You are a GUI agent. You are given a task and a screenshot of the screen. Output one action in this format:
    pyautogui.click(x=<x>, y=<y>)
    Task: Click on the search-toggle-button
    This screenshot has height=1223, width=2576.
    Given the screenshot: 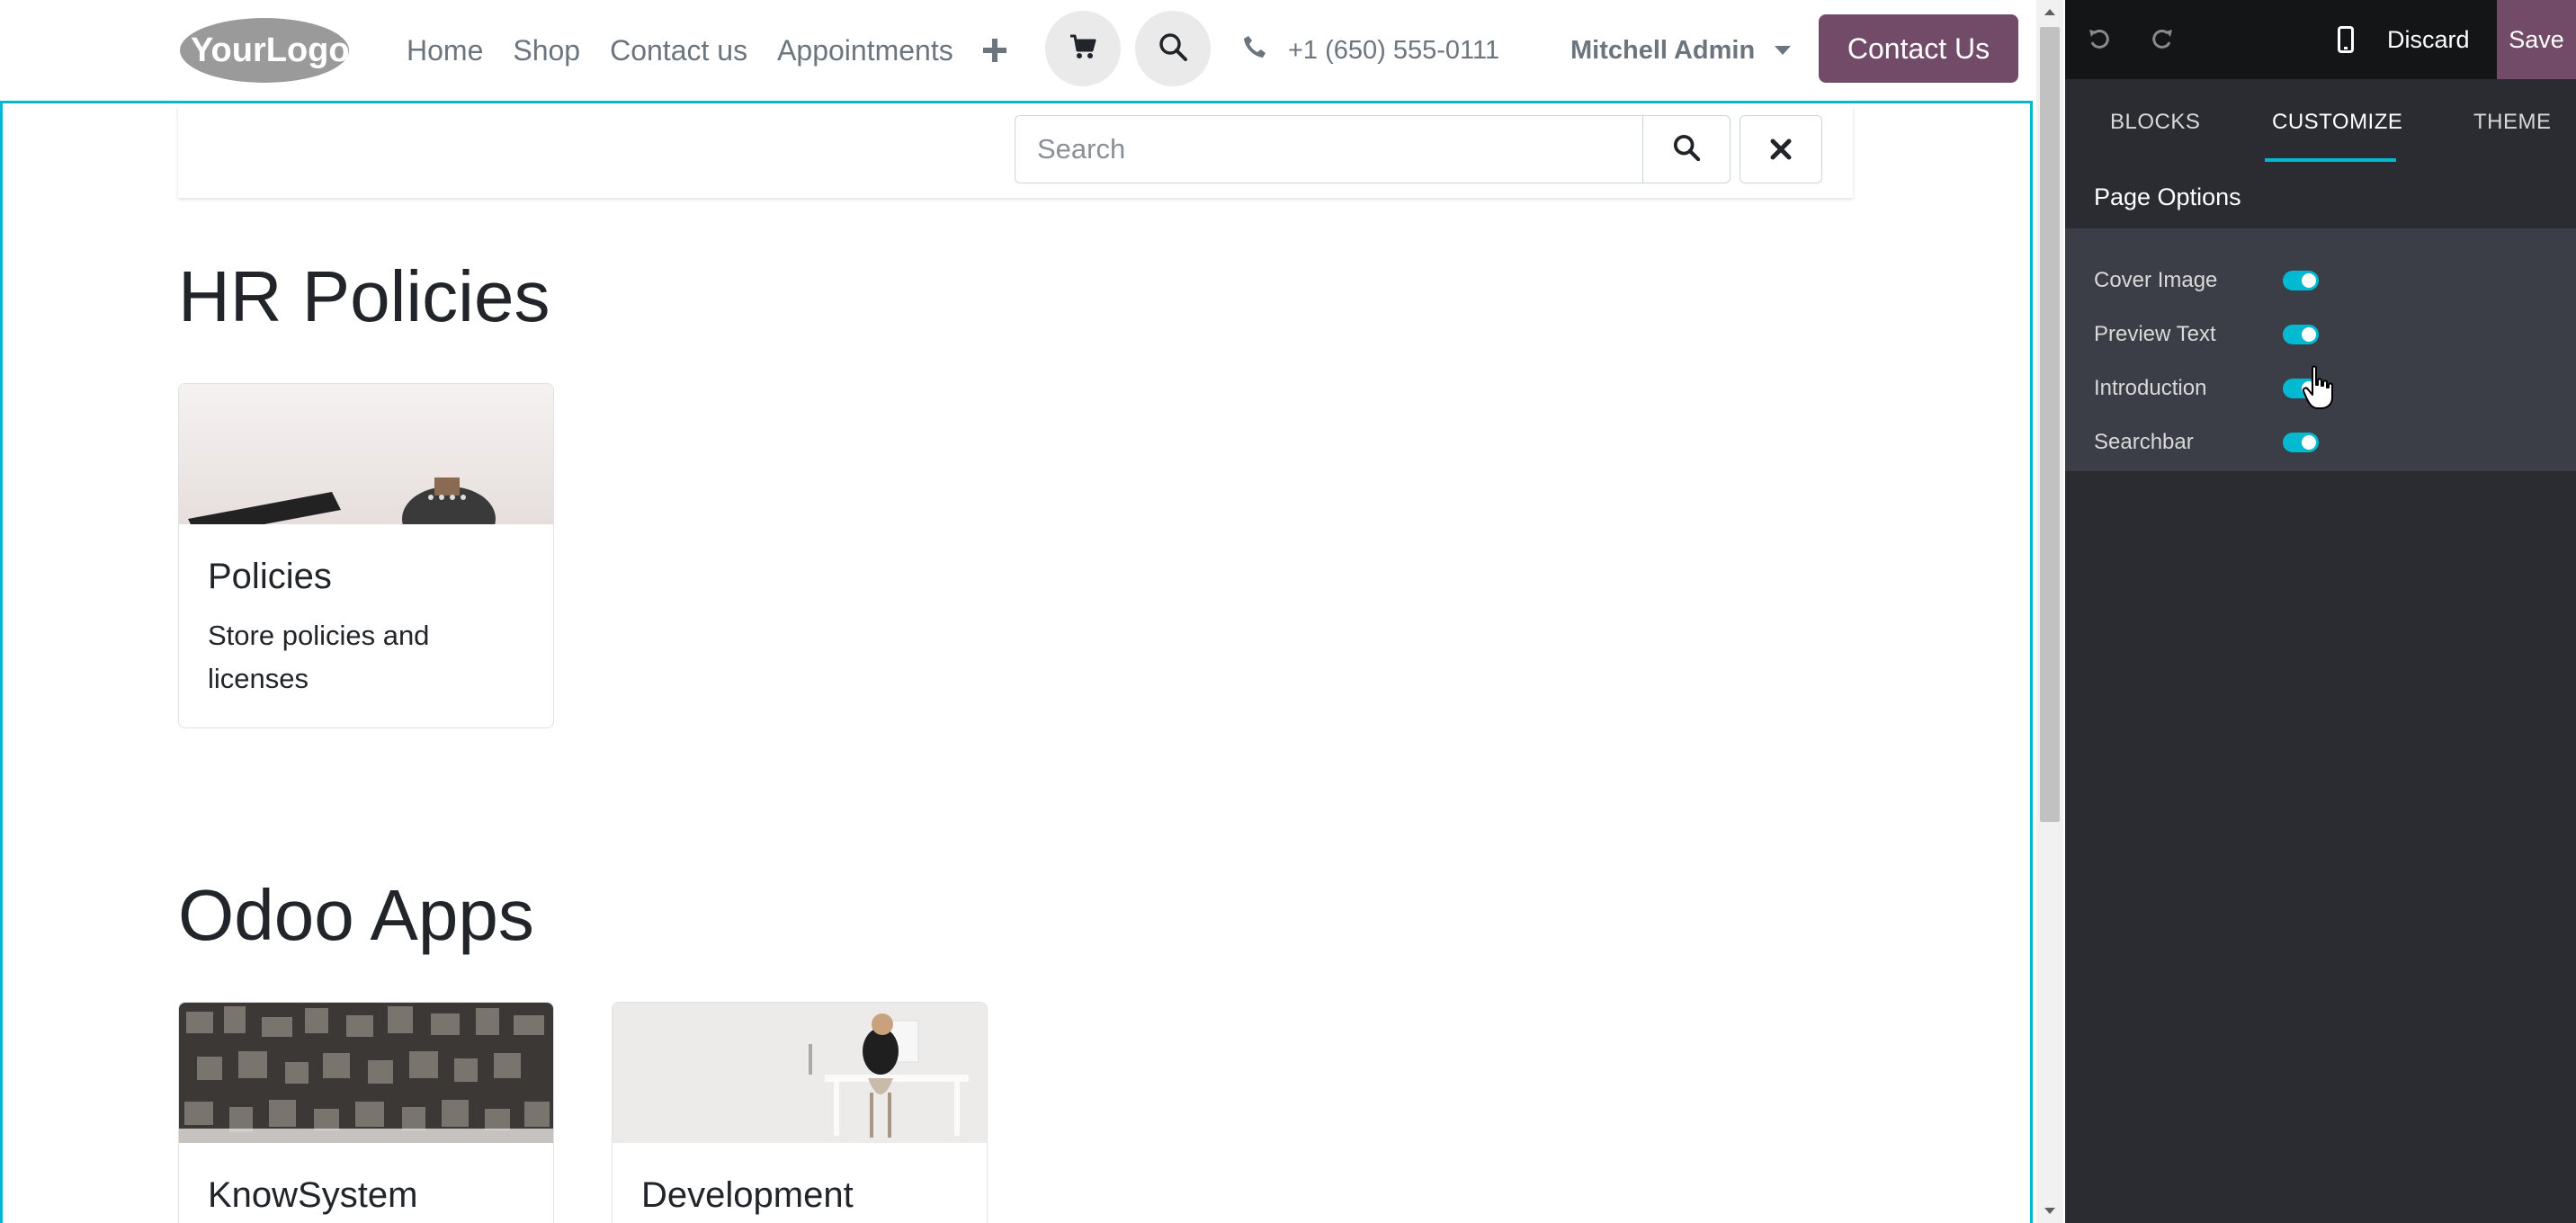 What is the action you would take?
    pyautogui.click(x=1173, y=48)
    